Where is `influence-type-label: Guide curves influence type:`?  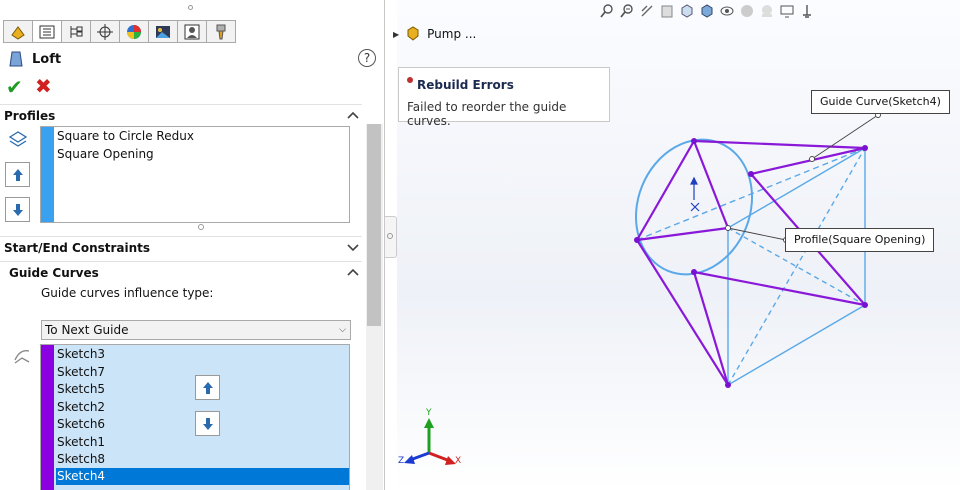 influence-type-label: Guide curves influence type: is located at coordinates (127, 293).